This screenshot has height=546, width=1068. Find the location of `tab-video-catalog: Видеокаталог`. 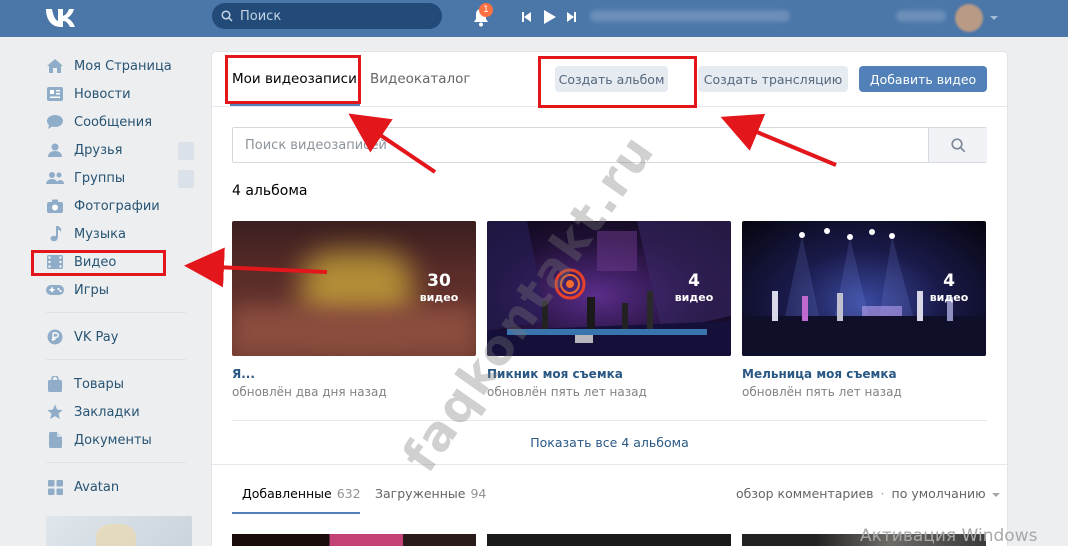

tab-video-catalog: Видеокаталог is located at coordinates (420, 79).